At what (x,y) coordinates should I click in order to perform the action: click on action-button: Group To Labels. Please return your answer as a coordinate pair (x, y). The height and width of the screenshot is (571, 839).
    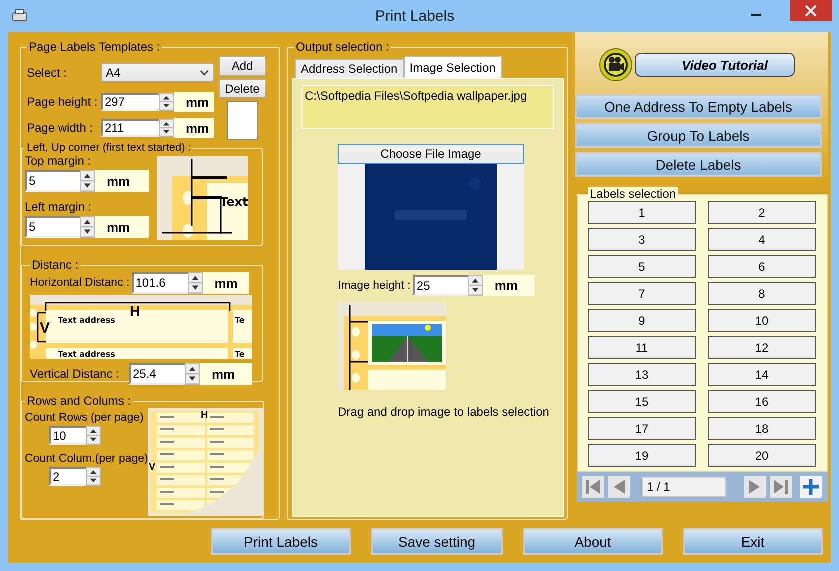
    Looking at the image, I should click on (698, 135).